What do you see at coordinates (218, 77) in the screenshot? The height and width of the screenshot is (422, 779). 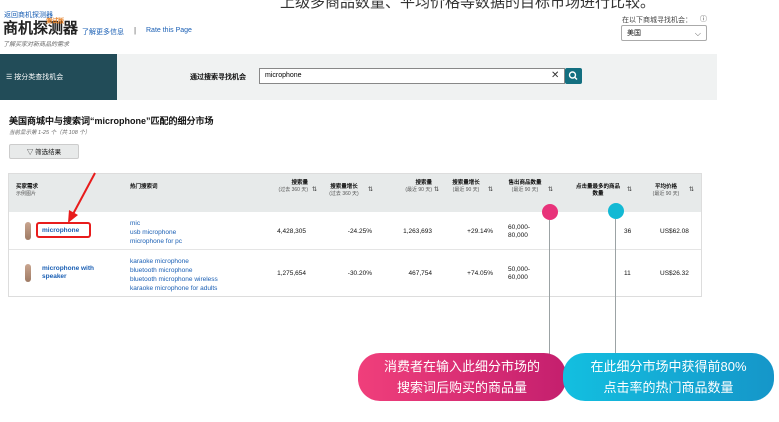 I see `search-label: 通过搜索寻找机会` at bounding box center [218, 77].